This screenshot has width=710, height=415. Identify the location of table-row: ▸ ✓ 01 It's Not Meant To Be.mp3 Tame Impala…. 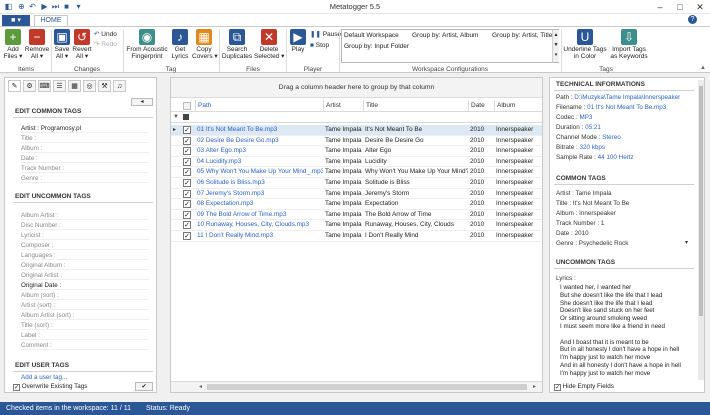
(356, 130).